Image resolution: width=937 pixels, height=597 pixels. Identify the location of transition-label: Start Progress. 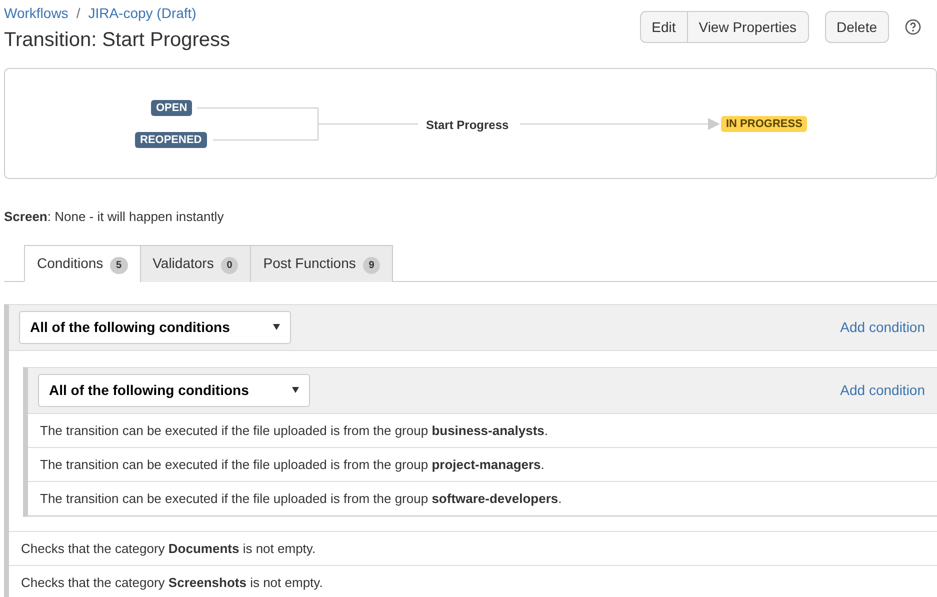
(467, 125).